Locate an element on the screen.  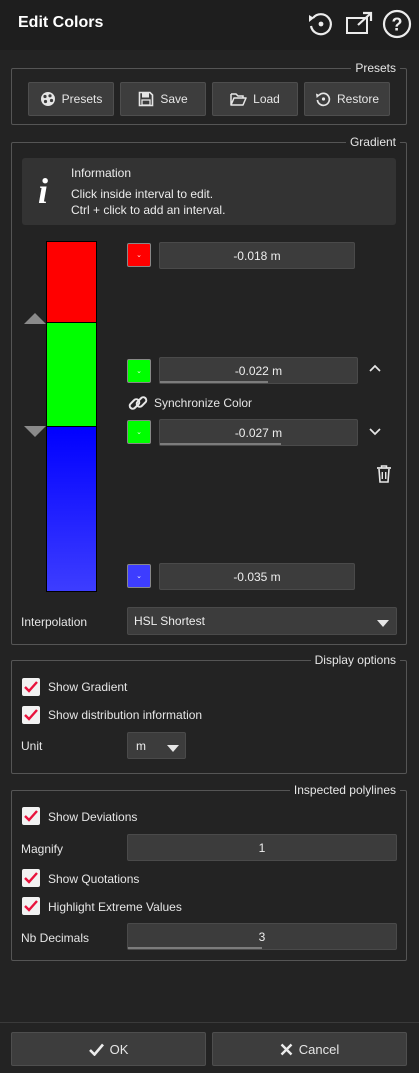
interval-handle-upper is located at coordinates (35, 320).